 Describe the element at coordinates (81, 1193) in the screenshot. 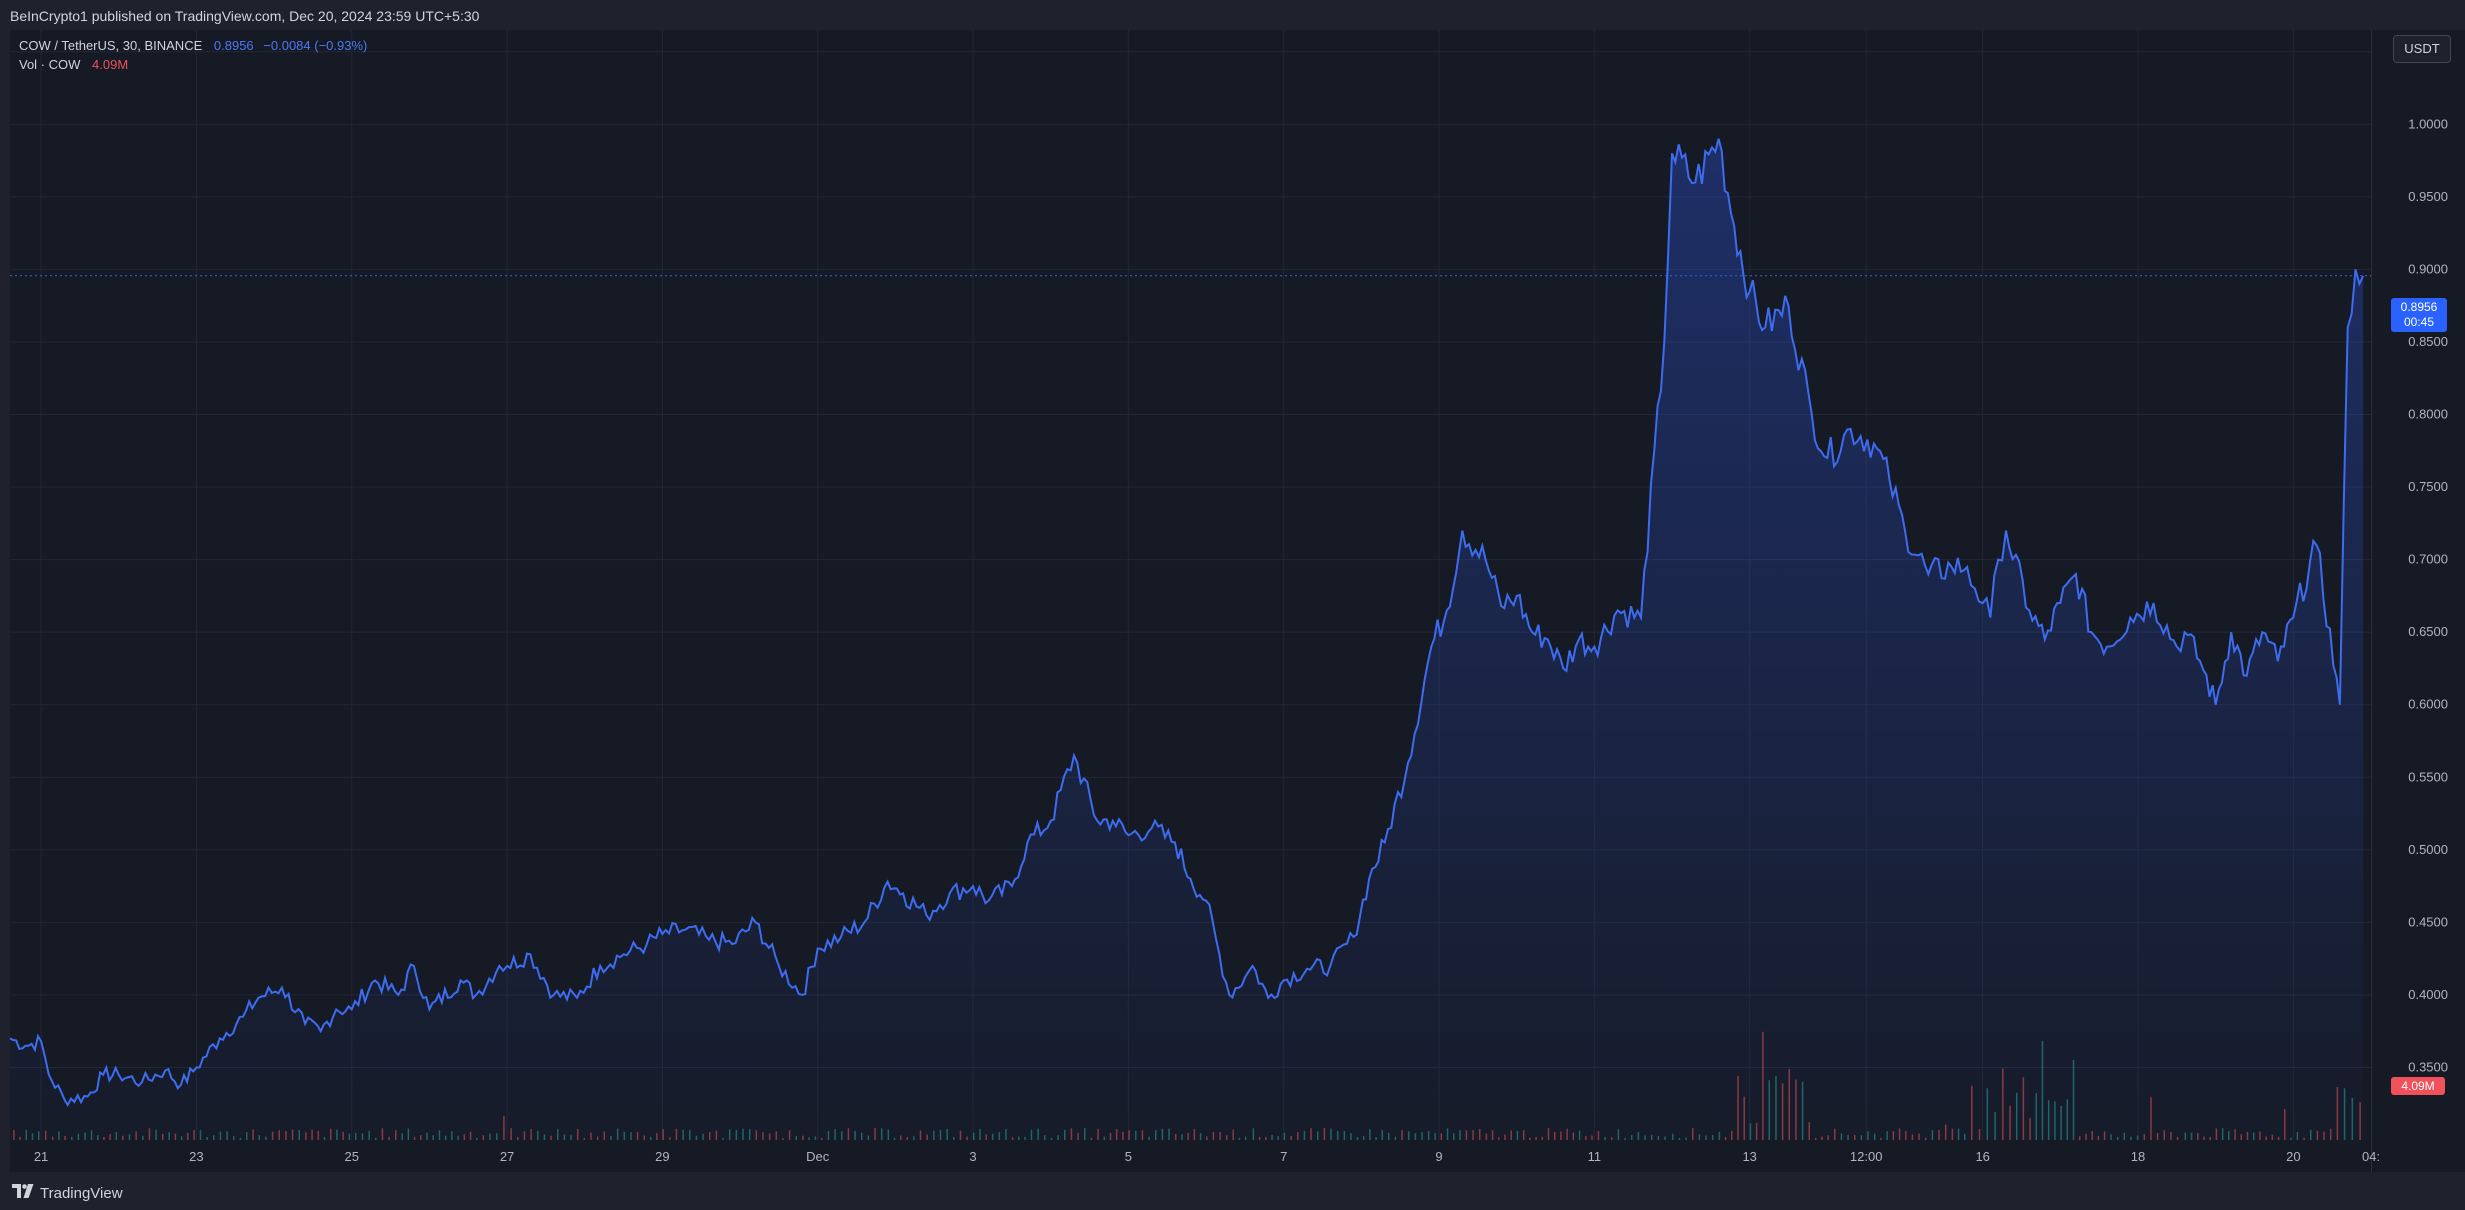

I see `tradingview-brand: TradingView` at that location.